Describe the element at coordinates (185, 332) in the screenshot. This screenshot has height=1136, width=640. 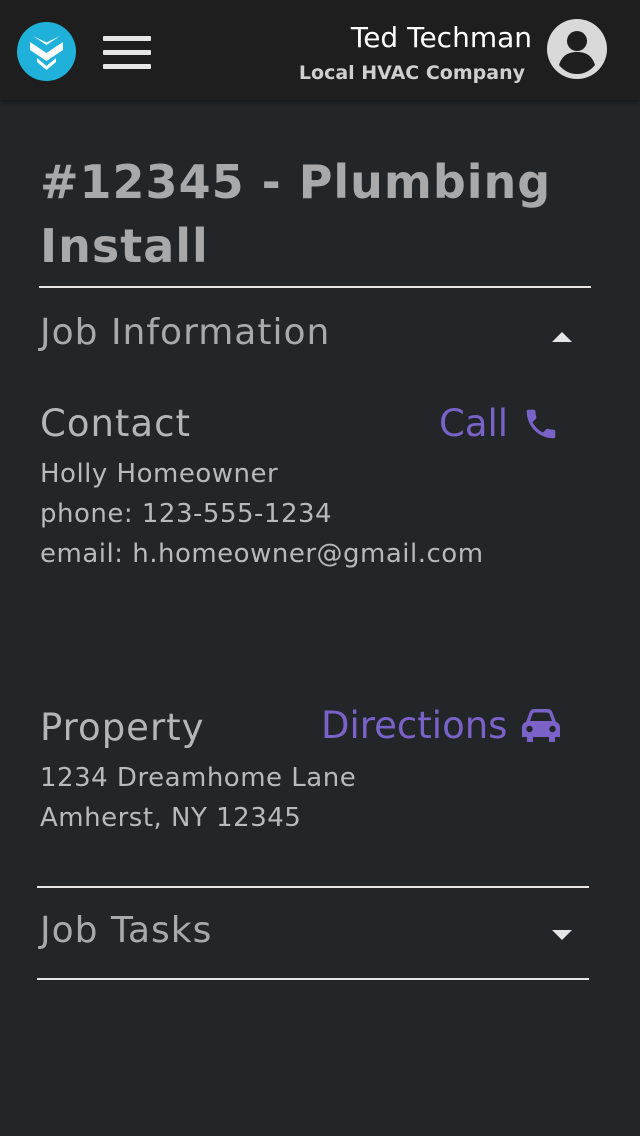
I see `section-title: Job Information` at that location.